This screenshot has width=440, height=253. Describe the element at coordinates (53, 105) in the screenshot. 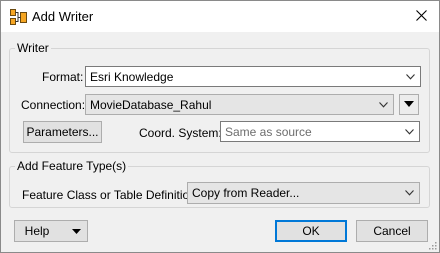

I see `connection-label: Connection:` at that location.